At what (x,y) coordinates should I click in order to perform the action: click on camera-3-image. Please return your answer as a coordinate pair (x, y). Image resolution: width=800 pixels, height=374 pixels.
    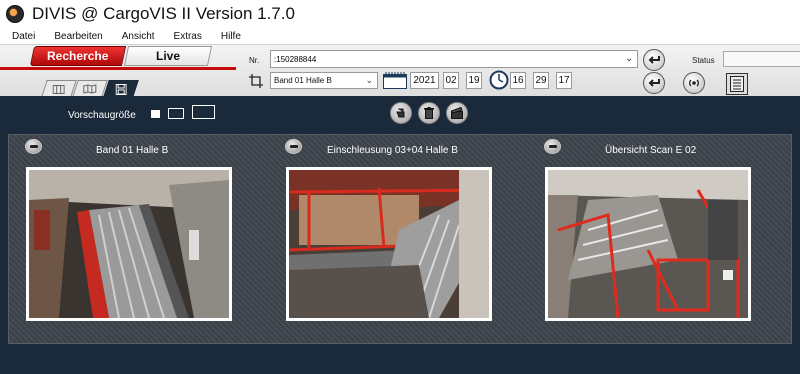
    Looking at the image, I should click on (648, 244).